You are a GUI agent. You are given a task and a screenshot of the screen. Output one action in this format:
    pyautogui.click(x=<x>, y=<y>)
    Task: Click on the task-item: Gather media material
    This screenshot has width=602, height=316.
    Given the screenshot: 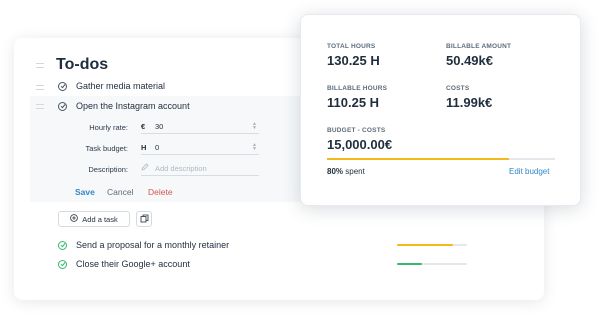 What is the action you would take?
    pyautogui.click(x=111, y=86)
    